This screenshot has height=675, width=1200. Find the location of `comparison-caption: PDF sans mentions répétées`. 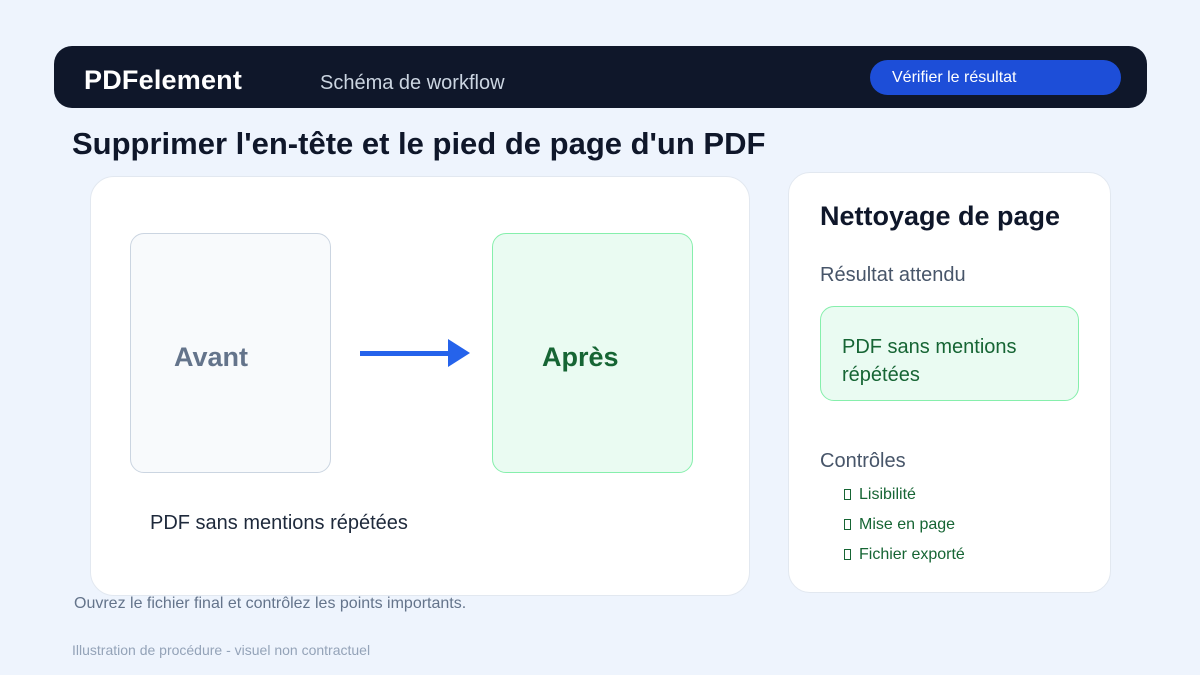

comparison-caption: PDF sans mentions répétées is located at coordinates (279, 523).